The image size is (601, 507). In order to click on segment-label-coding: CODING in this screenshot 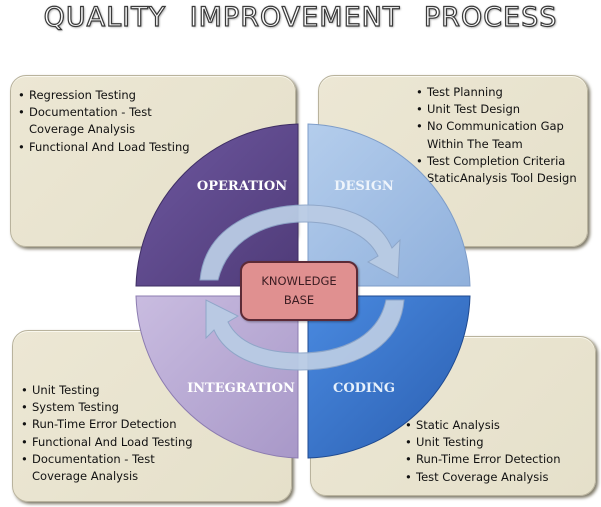, I will do `click(364, 388)`.